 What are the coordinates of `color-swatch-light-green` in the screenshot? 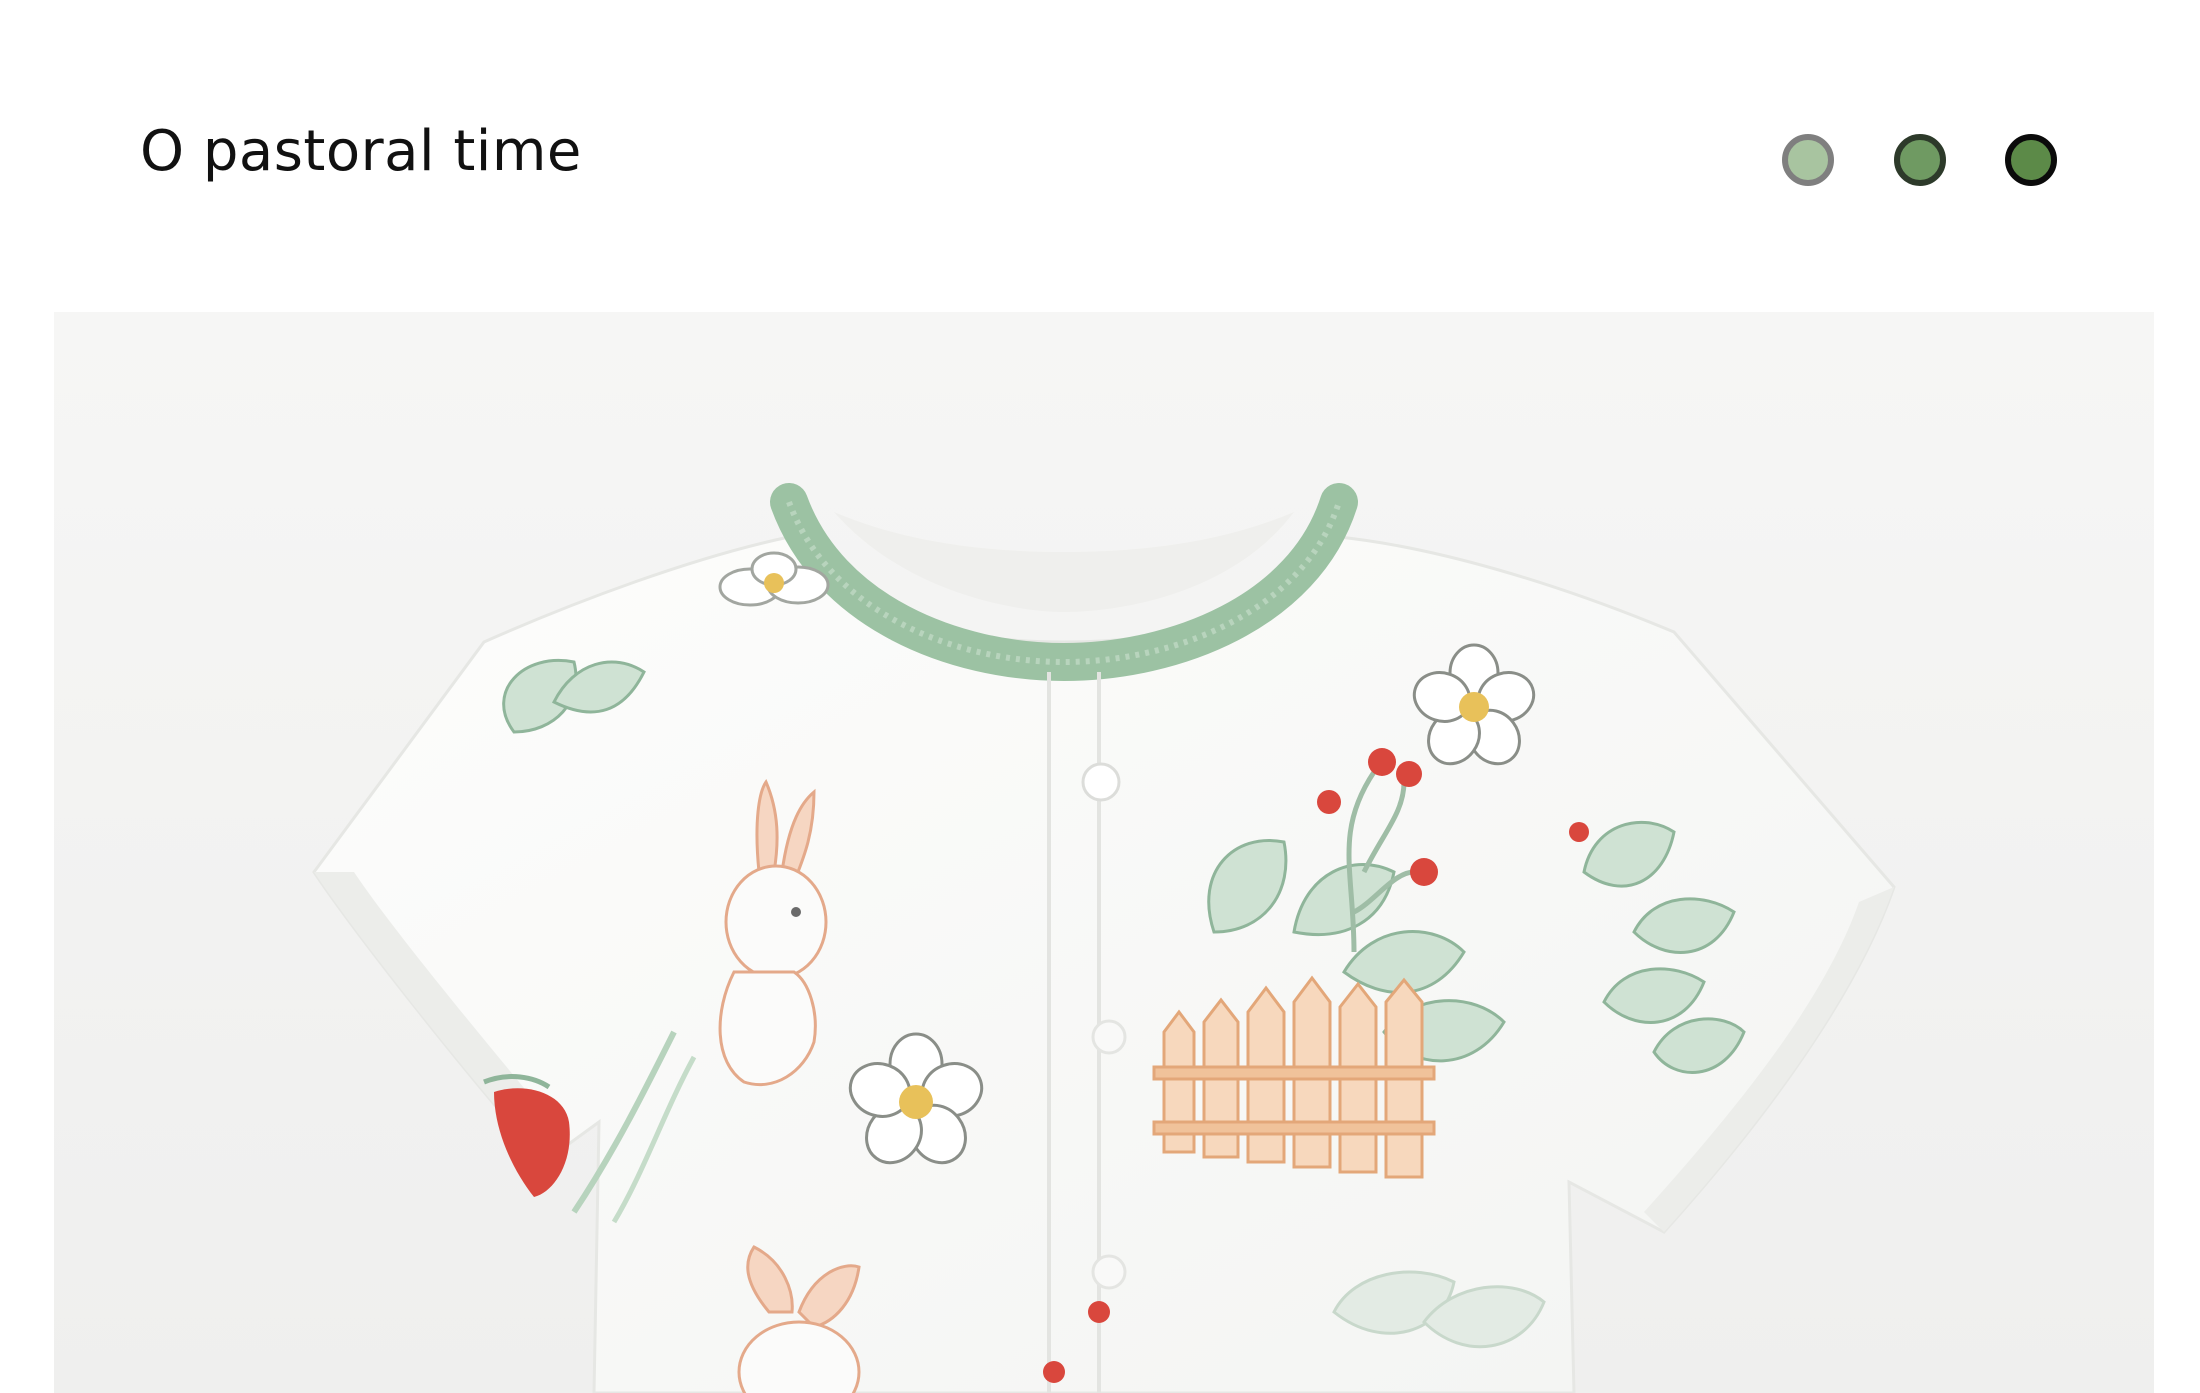 It's located at (1808, 160).